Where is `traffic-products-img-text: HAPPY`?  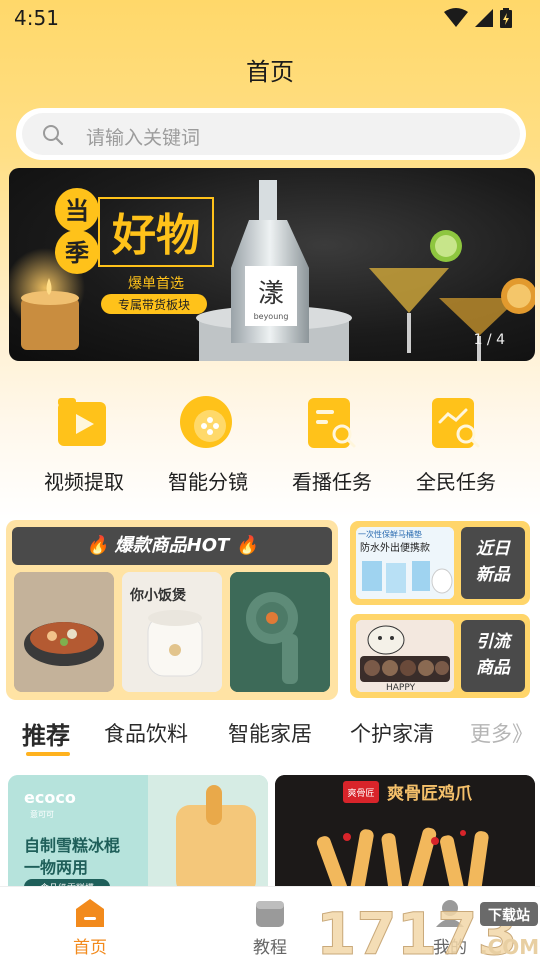
traffic-products-img-text: HAPPY is located at coordinates (401, 687).